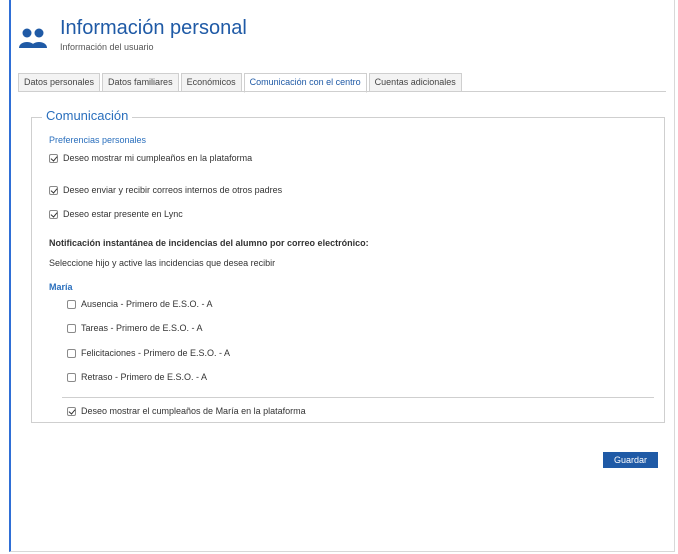 The width and height of the screenshot is (678, 554). Describe the element at coordinates (211, 82) in the screenshot. I see `tab-economicos: Económicos` at that location.